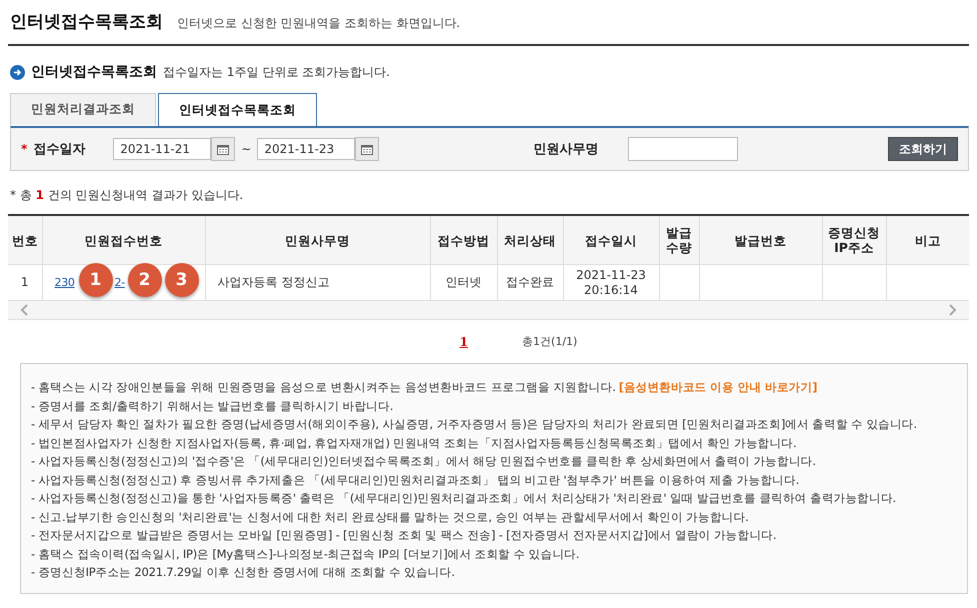 Image resolution: width=977 pixels, height=608 pixels. I want to click on notice-text: - 세무서 담당자 확인 절차가 필요한 증명(납세증명서(해외이주용), 사실증명, 거주자증명서 등)은 담당자의 처리가 완료되면 [민원처리결과조회]에서 출력할 수 있습니다., so click(474, 424).